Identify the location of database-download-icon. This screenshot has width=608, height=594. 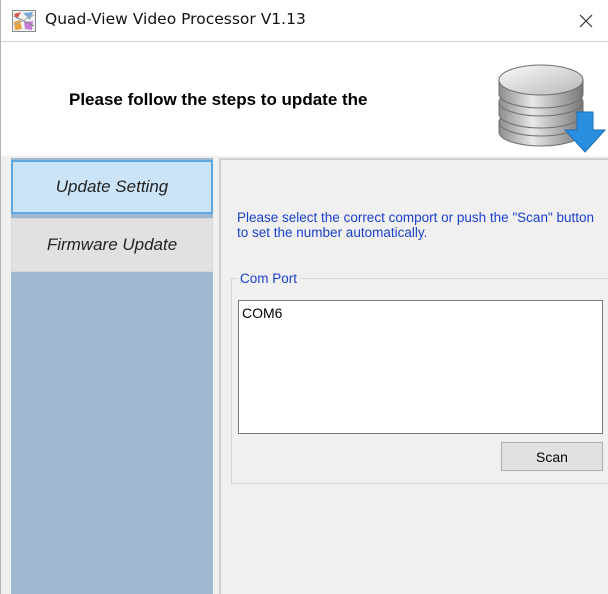
(552, 108).